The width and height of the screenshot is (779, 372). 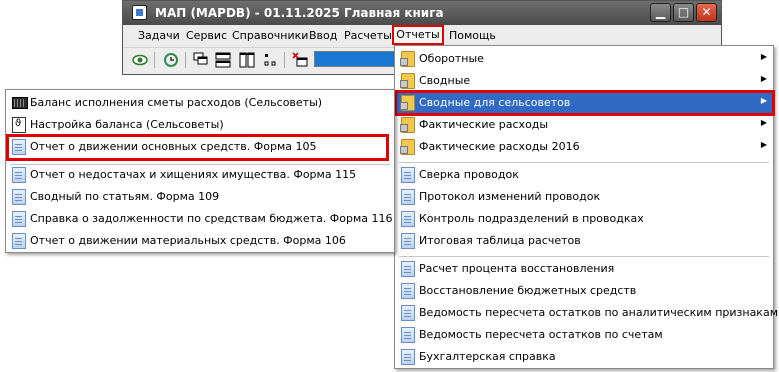 What do you see at coordinates (206, 35) in the screenshot?
I see `menu-service: Сервис` at bounding box center [206, 35].